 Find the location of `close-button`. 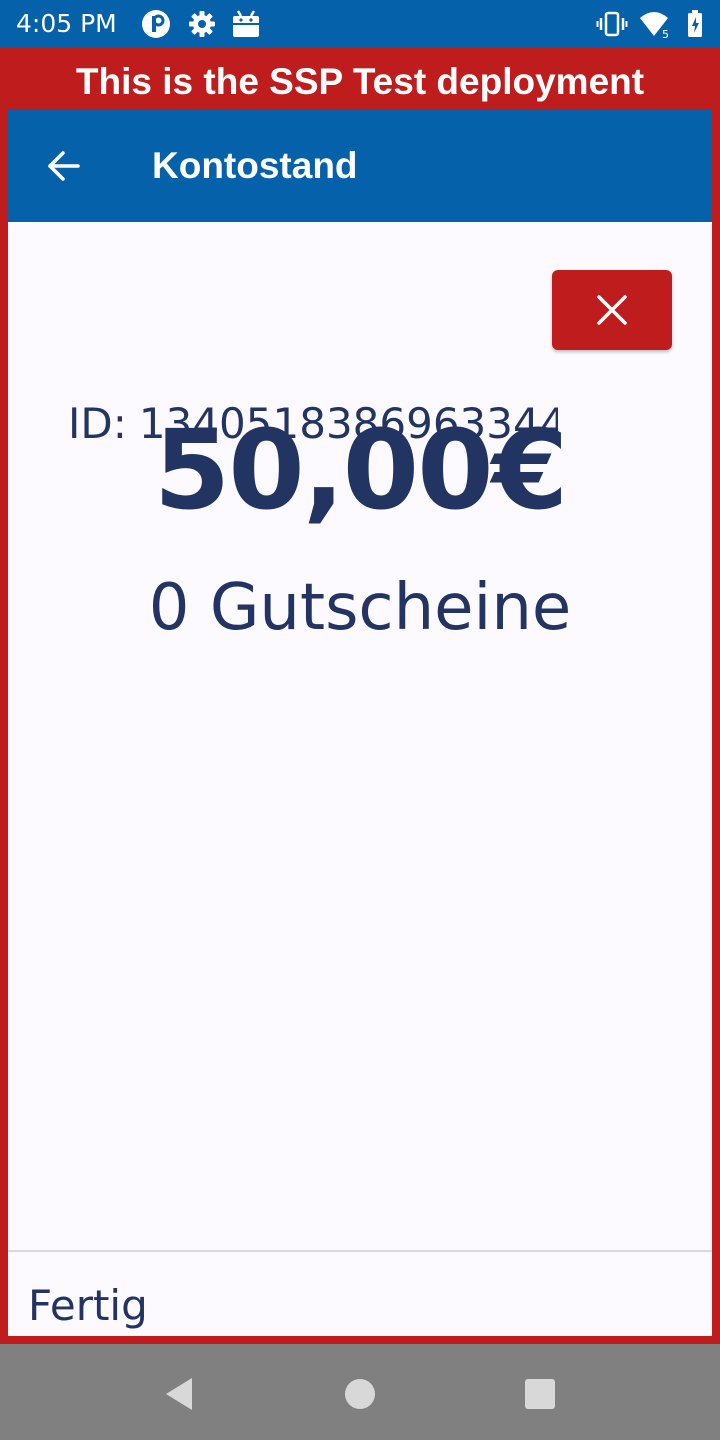

close-button is located at coordinates (612, 310).